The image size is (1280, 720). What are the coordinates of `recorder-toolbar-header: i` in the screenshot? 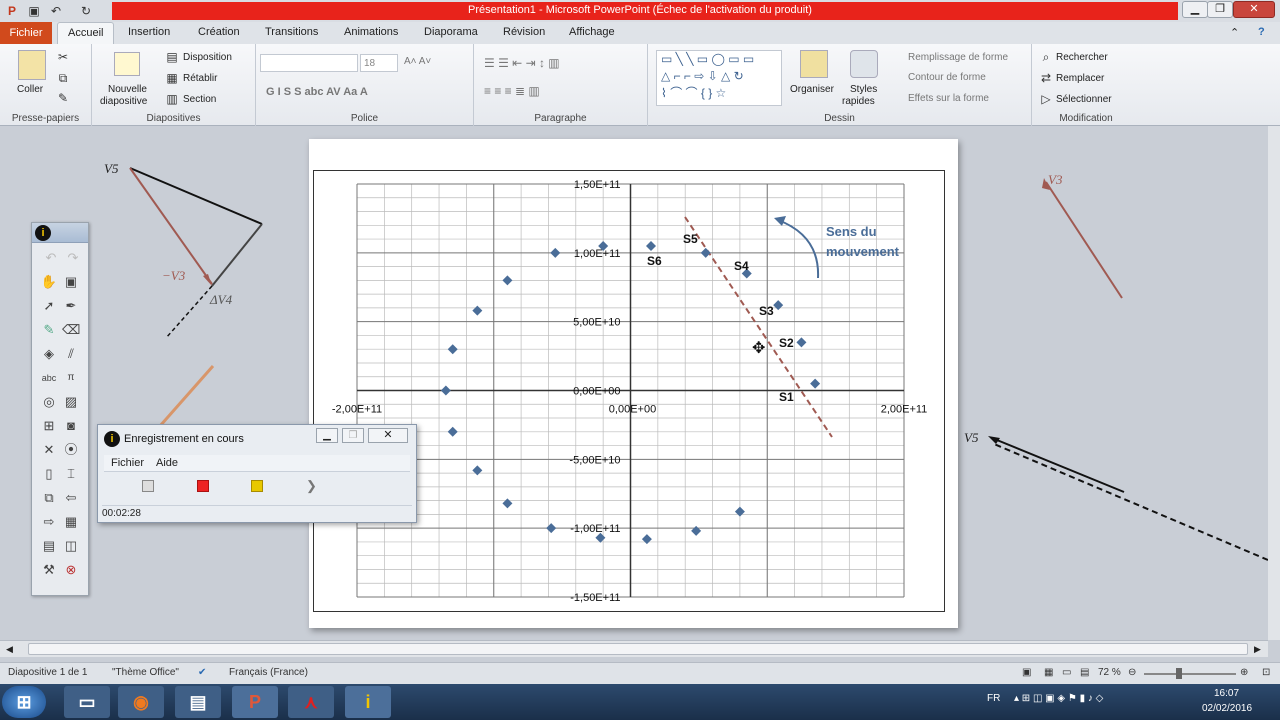 It's located at (60, 233).